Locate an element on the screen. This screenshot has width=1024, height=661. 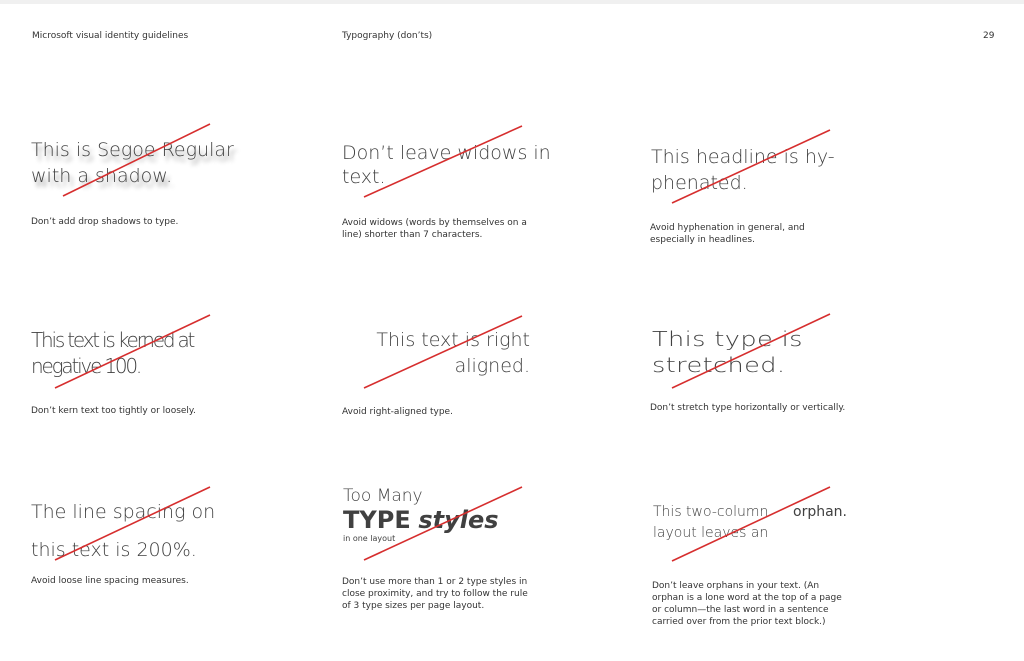
top-border is located at coordinates (512, 2).